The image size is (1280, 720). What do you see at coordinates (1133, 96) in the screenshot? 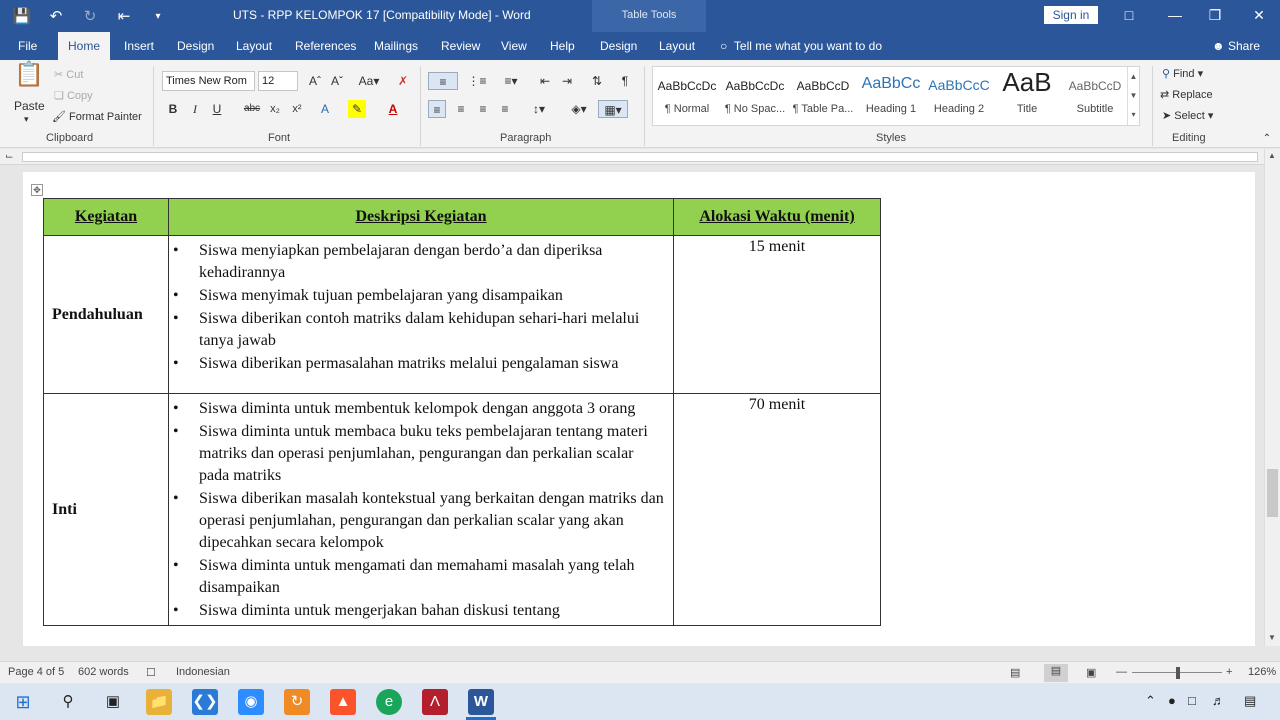
I see `styles-scroll-icon: ▲ ▼ ▾` at bounding box center [1133, 96].